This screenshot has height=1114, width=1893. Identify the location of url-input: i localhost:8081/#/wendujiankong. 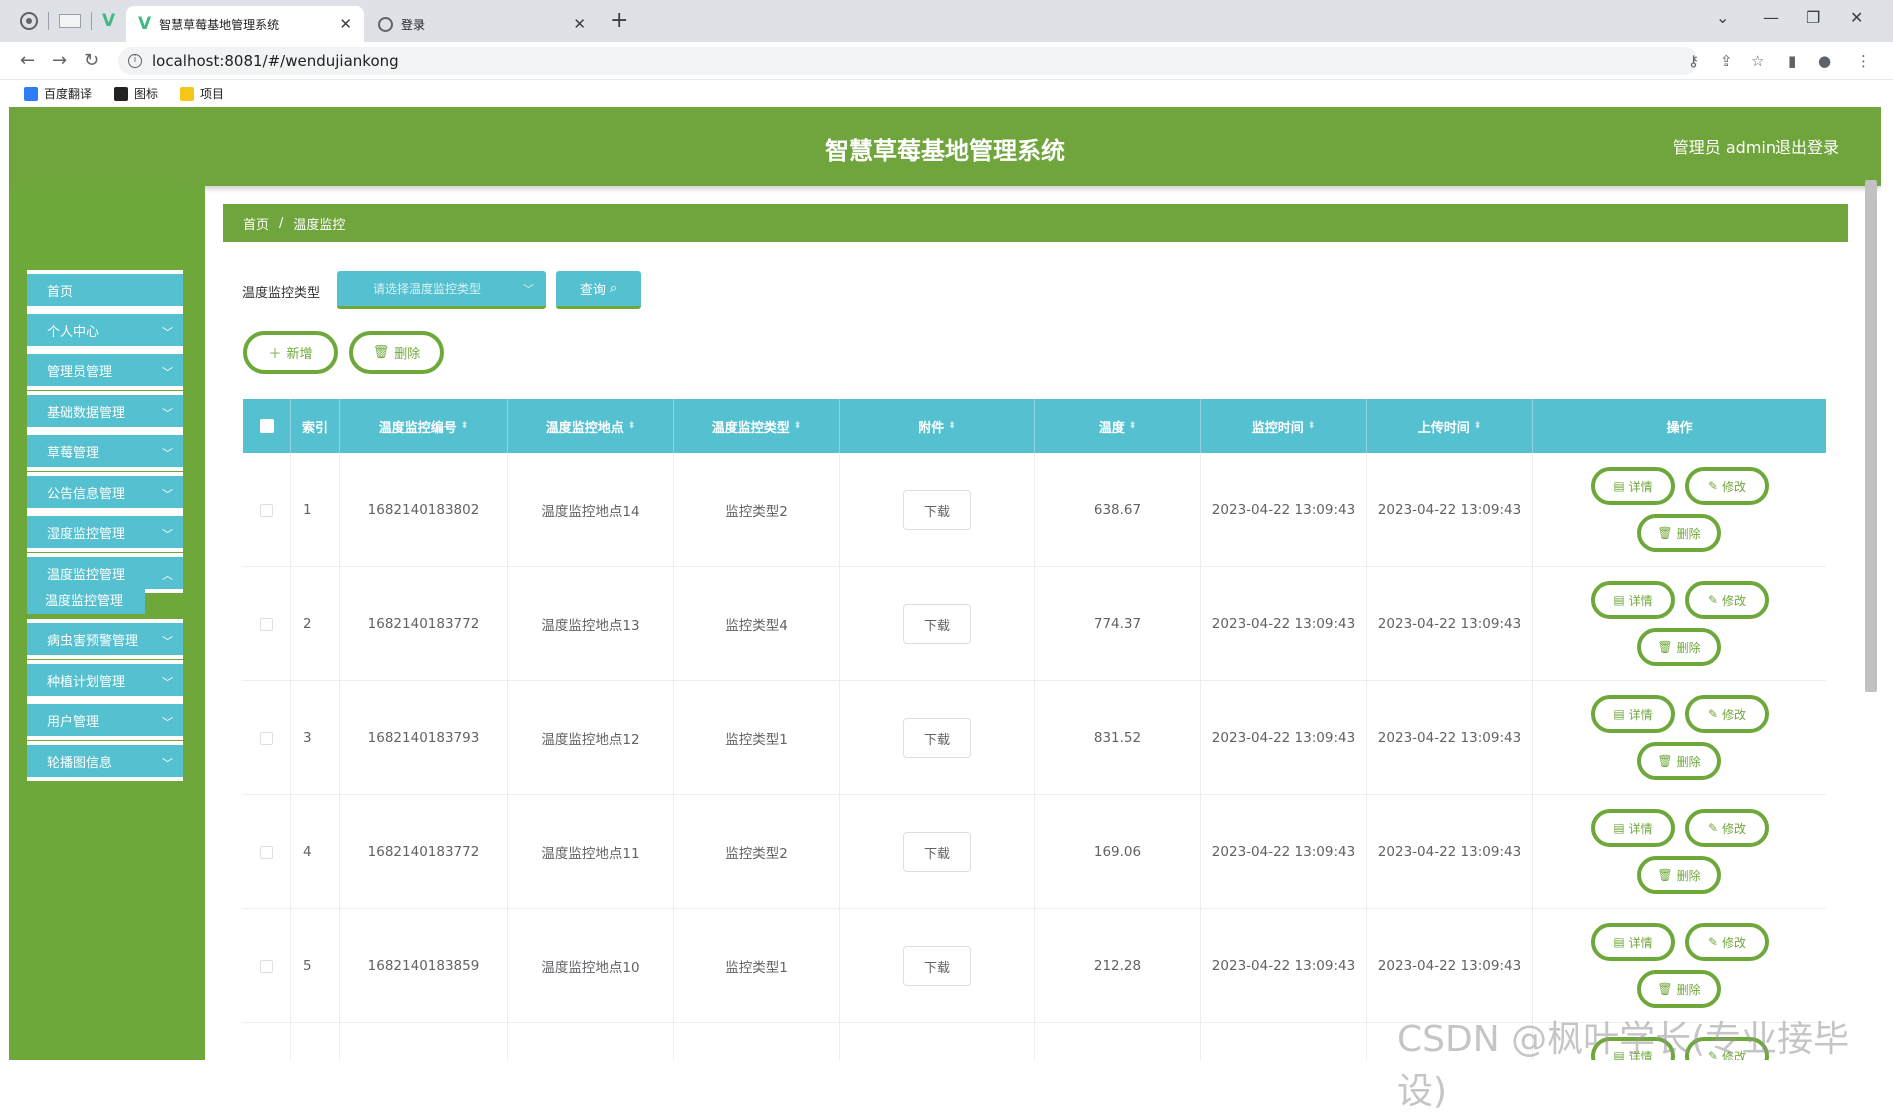
(908, 61).